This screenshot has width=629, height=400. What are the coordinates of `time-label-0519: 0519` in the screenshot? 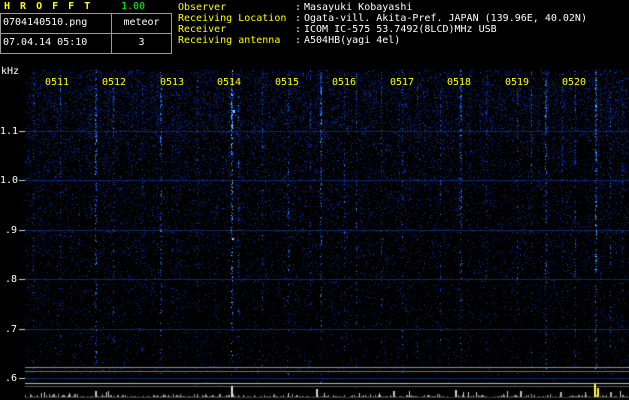 It's located at (517, 82).